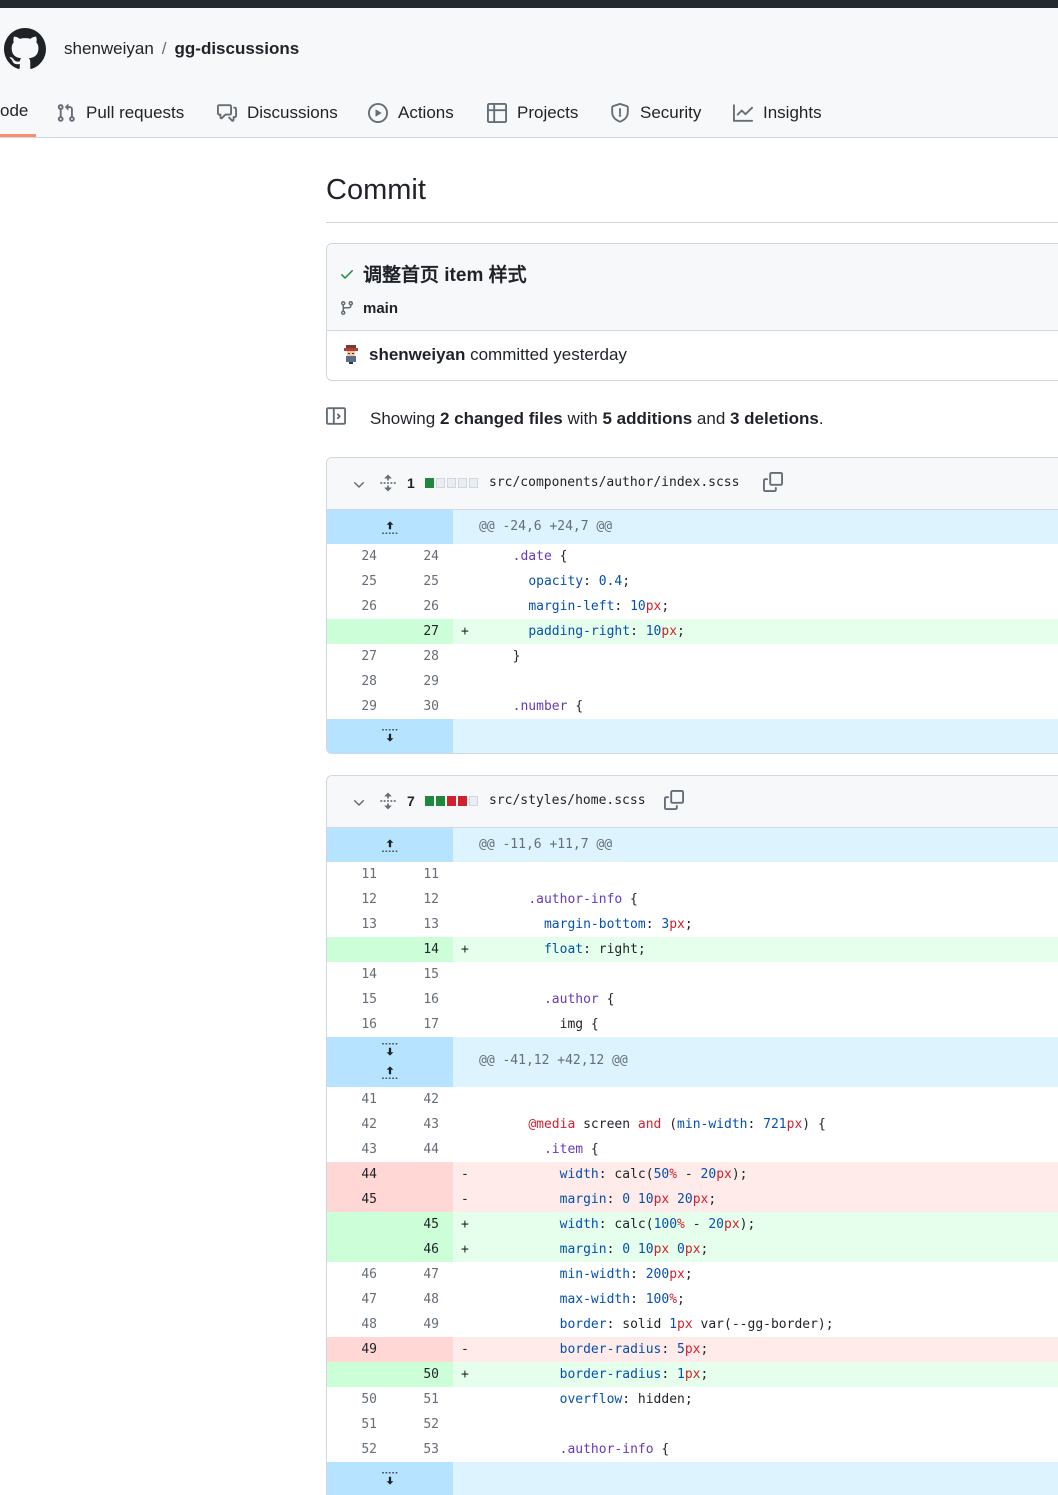  I want to click on diff-line: 12 12 .author-info {, so click(692, 899).